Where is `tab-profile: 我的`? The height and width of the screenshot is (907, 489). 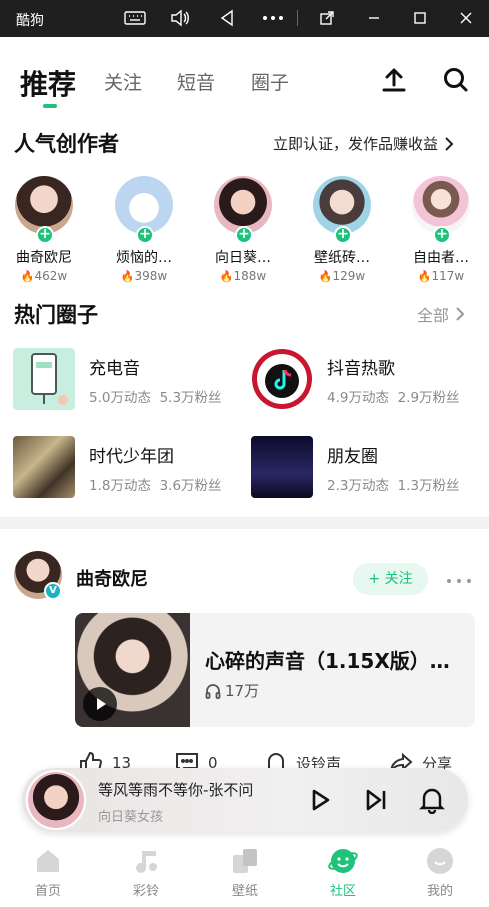 tab-profile: 我的 is located at coordinates (440, 872).